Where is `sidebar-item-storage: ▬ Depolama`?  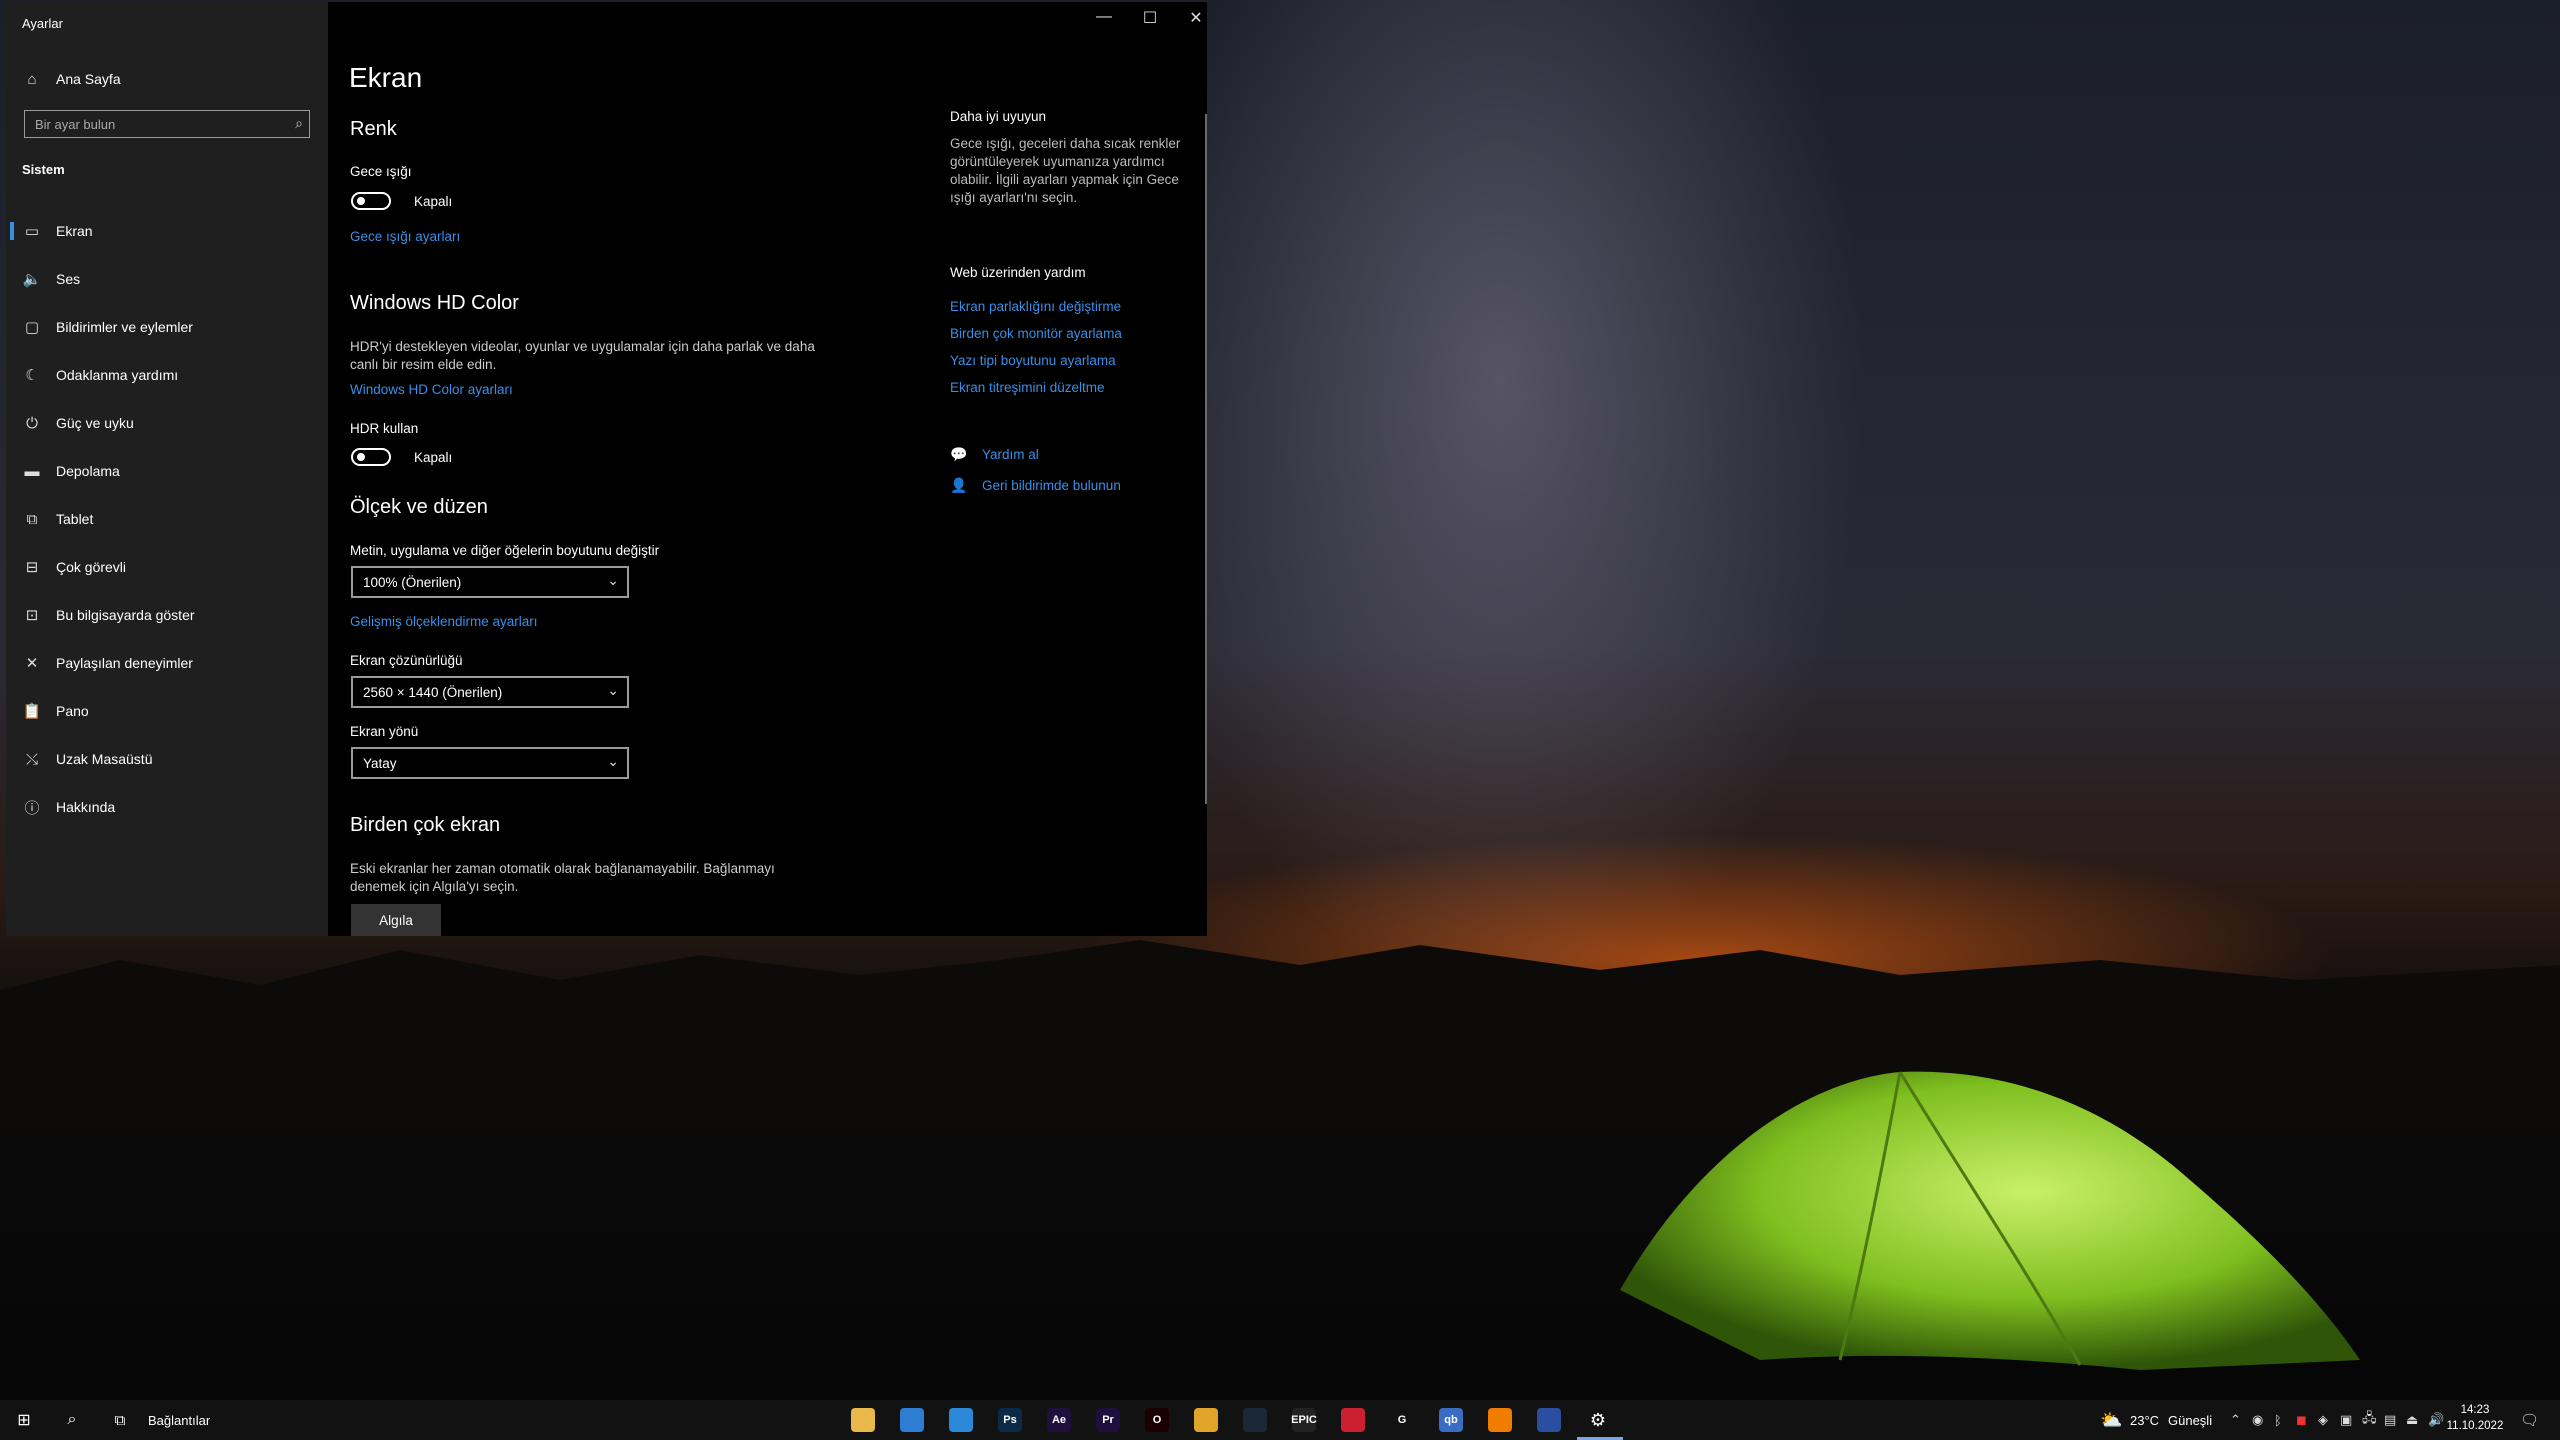
sidebar-item-storage: ▬ Depolama is located at coordinates (71, 471).